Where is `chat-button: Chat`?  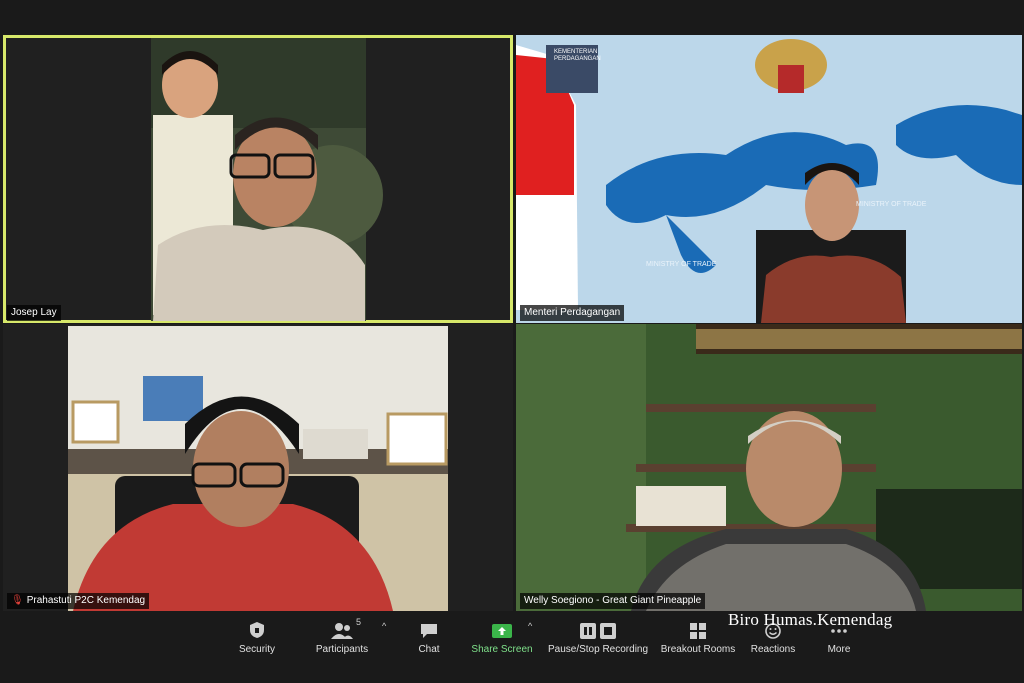 chat-button: Chat is located at coordinates (429, 635).